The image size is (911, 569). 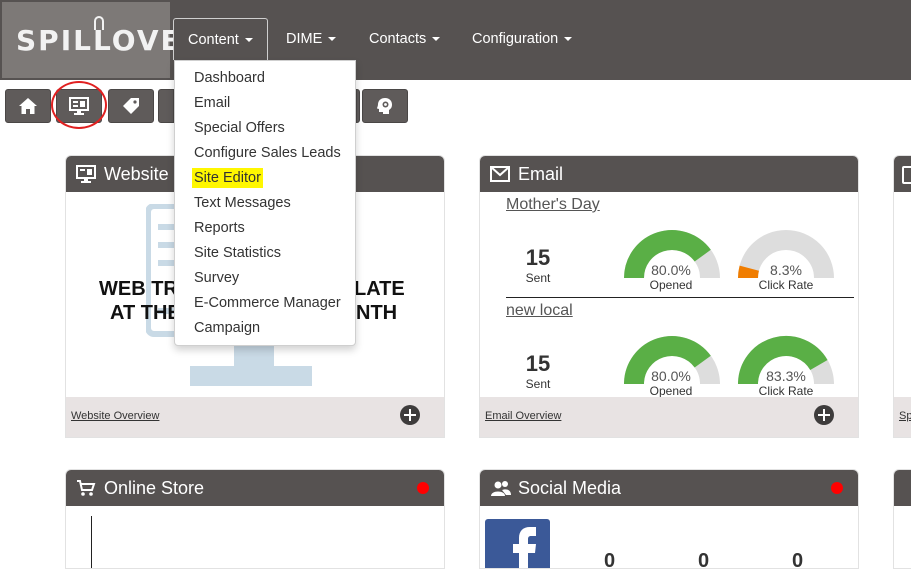 What do you see at coordinates (213, 40) in the screenshot?
I see `nav-content-label: Content` at bounding box center [213, 40].